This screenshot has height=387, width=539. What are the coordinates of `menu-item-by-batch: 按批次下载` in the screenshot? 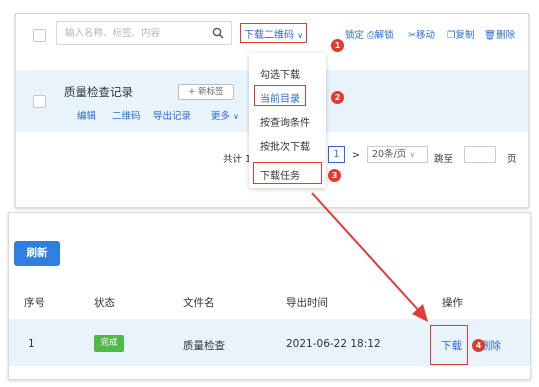 It's located at (285, 145).